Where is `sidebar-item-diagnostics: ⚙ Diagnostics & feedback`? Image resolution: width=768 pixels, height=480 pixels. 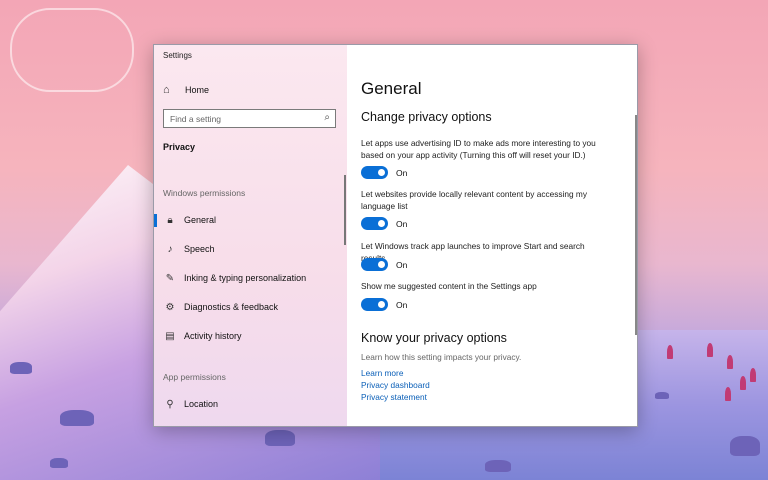 sidebar-item-diagnostics: ⚙ Diagnostics & feedback is located at coordinates (250, 307).